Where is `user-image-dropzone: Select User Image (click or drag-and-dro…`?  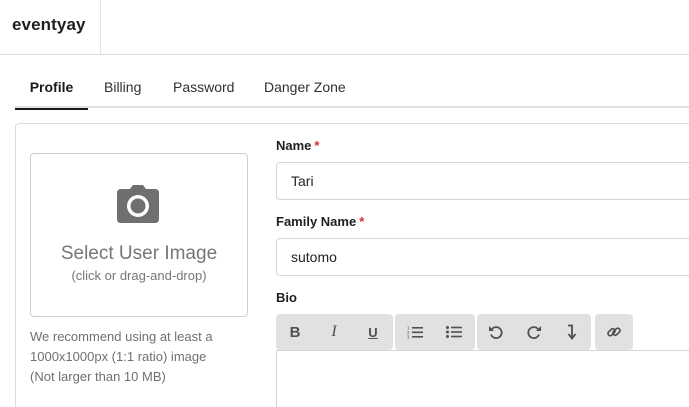 user-image-dropzone: Select User Image (click or drag-and-dro… is located at coordinates (139, 235).